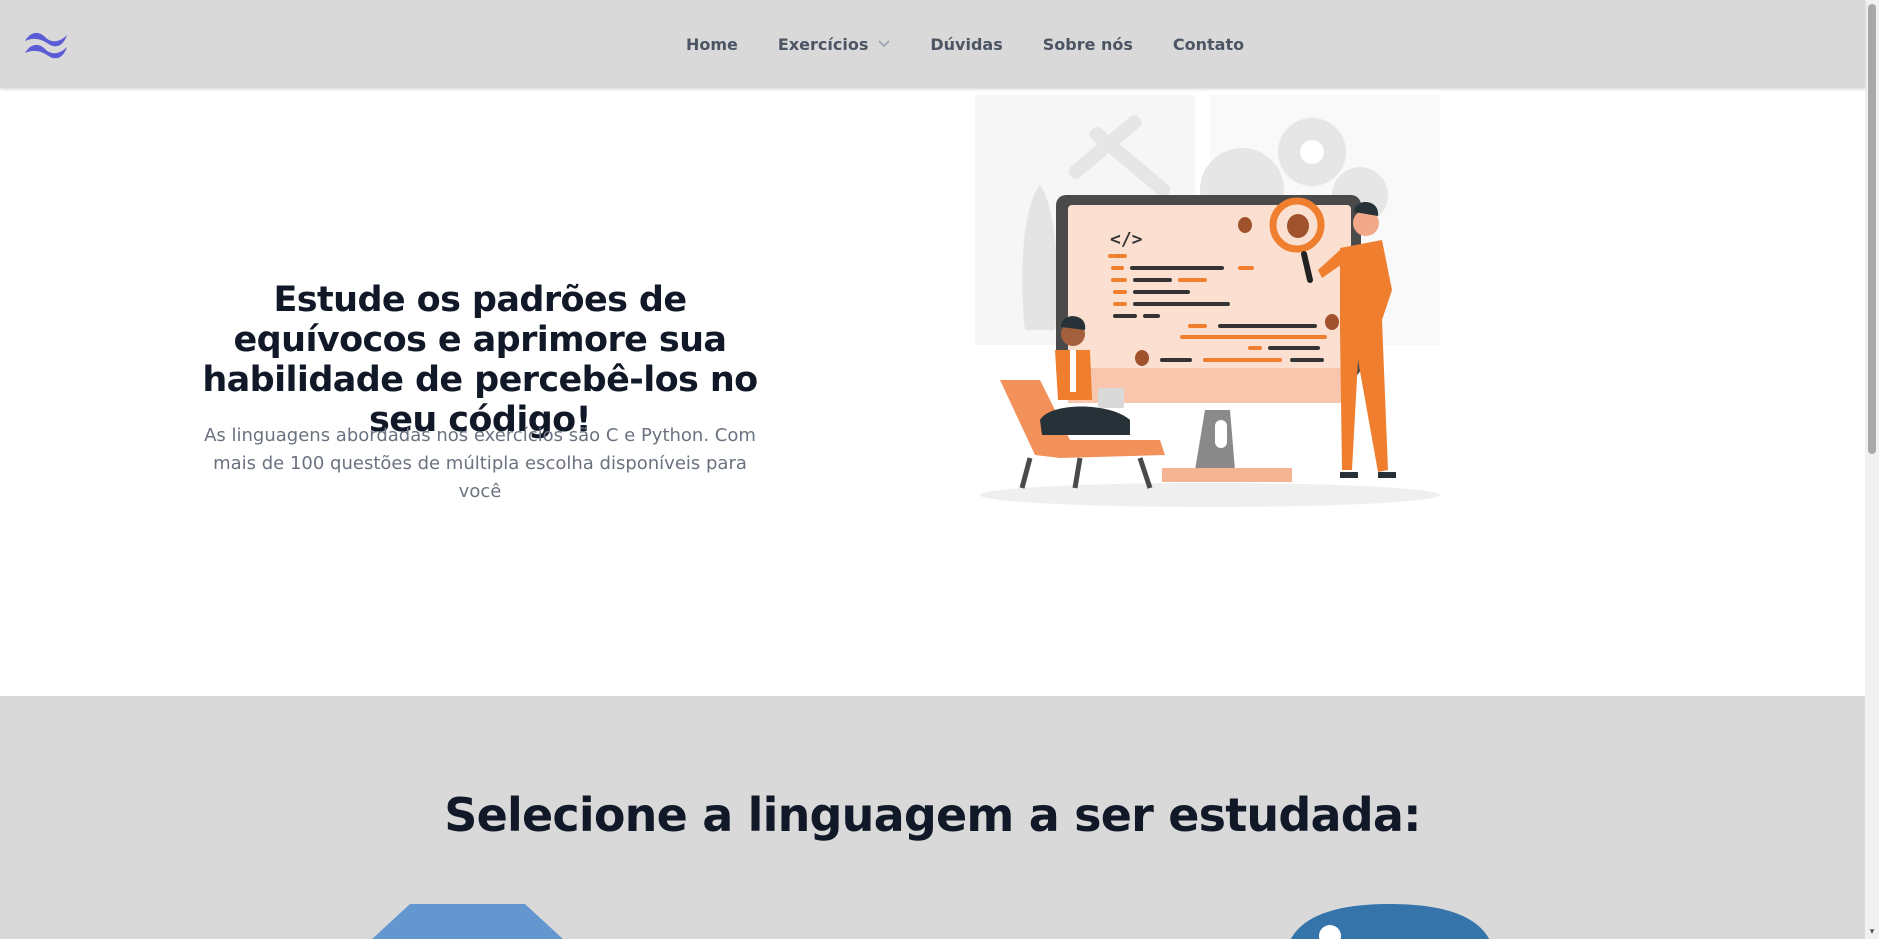 The image size is (1879, 939). I want to click on vertical-scrollbar: ▾, so click(1872, 469).